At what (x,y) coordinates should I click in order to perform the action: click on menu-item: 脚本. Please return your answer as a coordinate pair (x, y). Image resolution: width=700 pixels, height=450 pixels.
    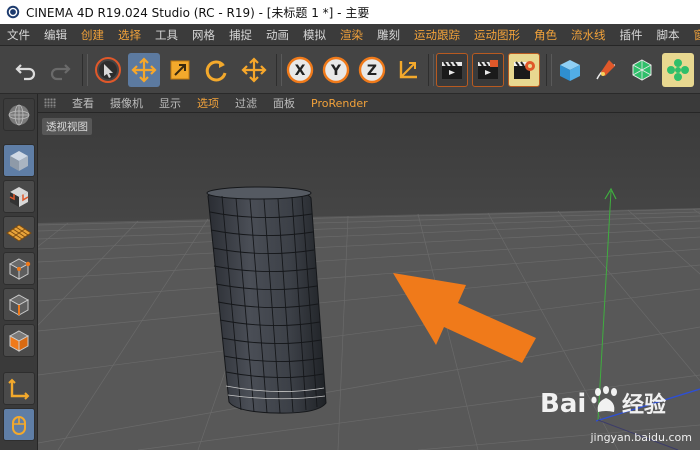
    Looking at the image, I should click on (668, 34).